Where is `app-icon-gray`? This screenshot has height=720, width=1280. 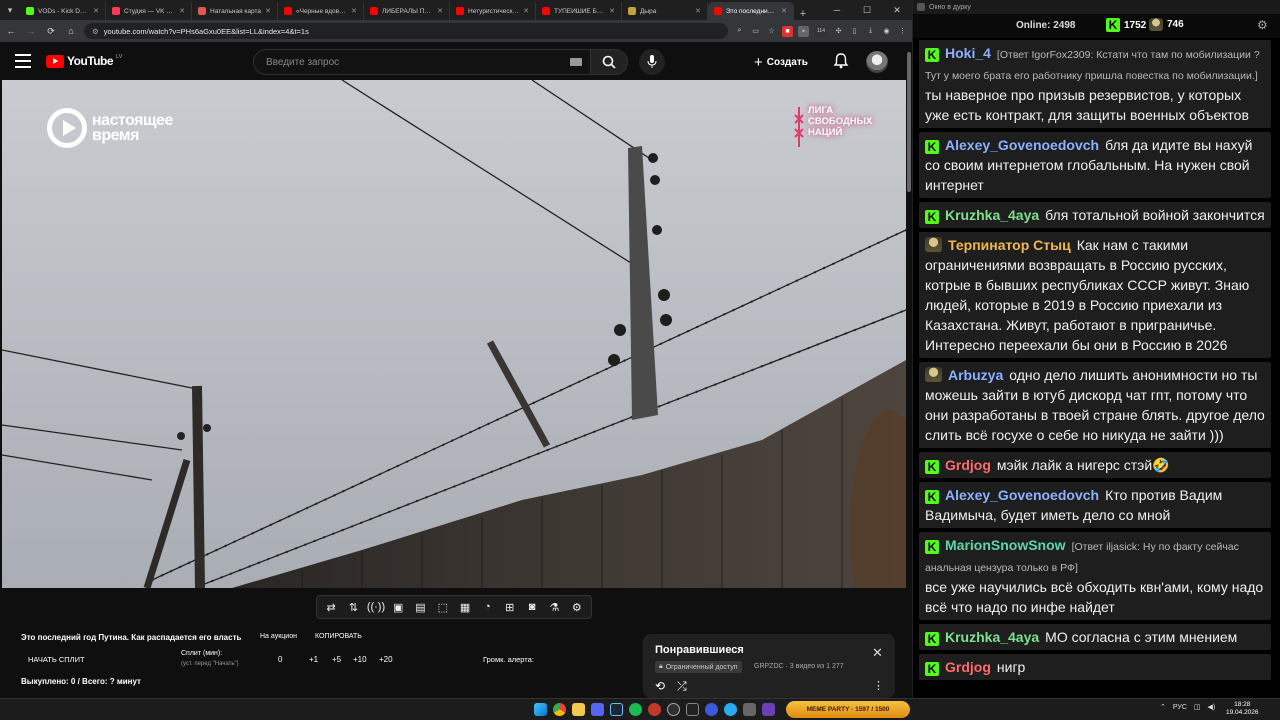
app-icon-gray is located at coordinates (749, 709).